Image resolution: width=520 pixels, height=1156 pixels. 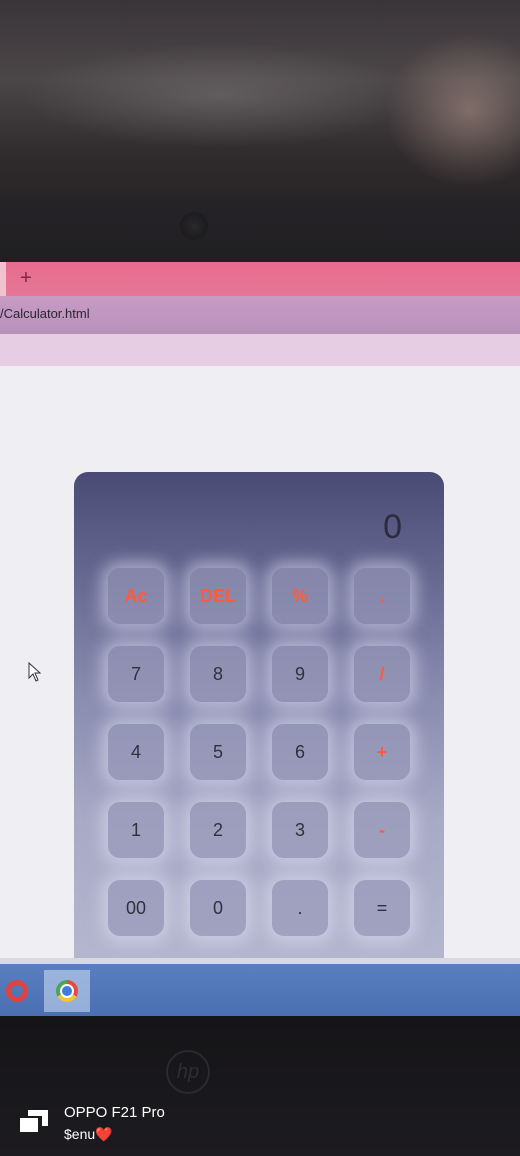 I want to click on calc-key-13: 2, so click(x=218, y=830).